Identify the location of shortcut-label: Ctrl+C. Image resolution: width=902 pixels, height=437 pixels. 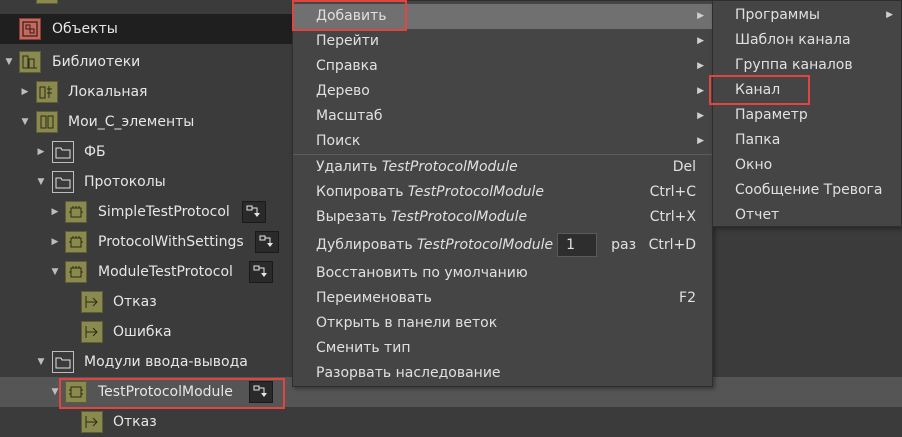
(672, 192).